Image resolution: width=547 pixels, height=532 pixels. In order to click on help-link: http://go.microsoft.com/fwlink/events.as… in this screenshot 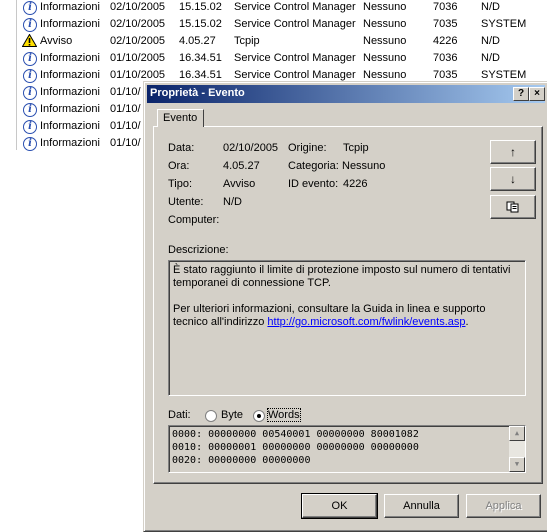, I will do `click(366, 322)`.